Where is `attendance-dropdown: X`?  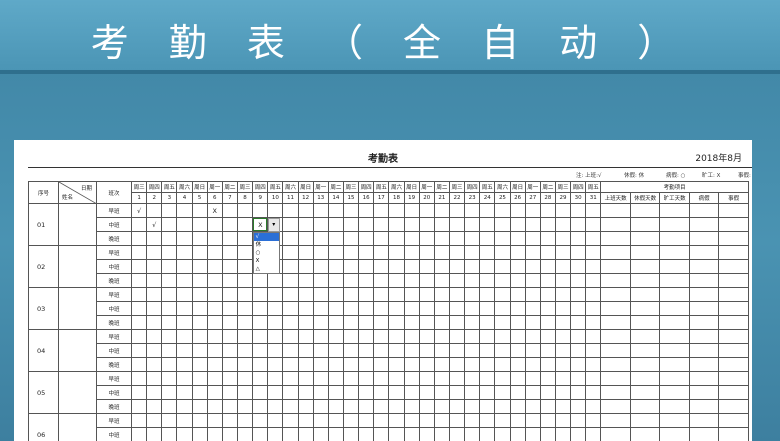
attendance-dropdown: X is located at coordinates (260, 224).